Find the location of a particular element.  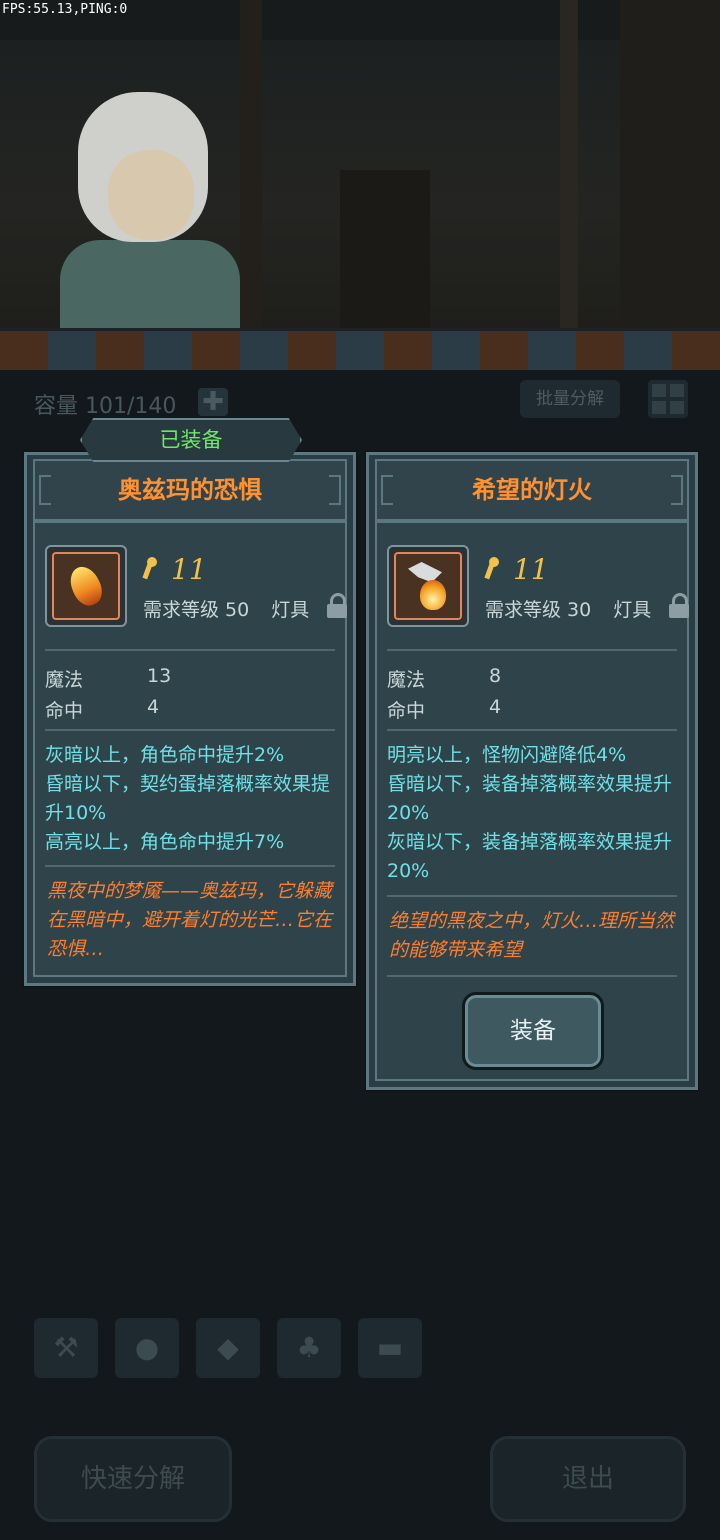

effect-line: 明亮以上，怪物闪避降低4% is located at coordinates (507, 755).